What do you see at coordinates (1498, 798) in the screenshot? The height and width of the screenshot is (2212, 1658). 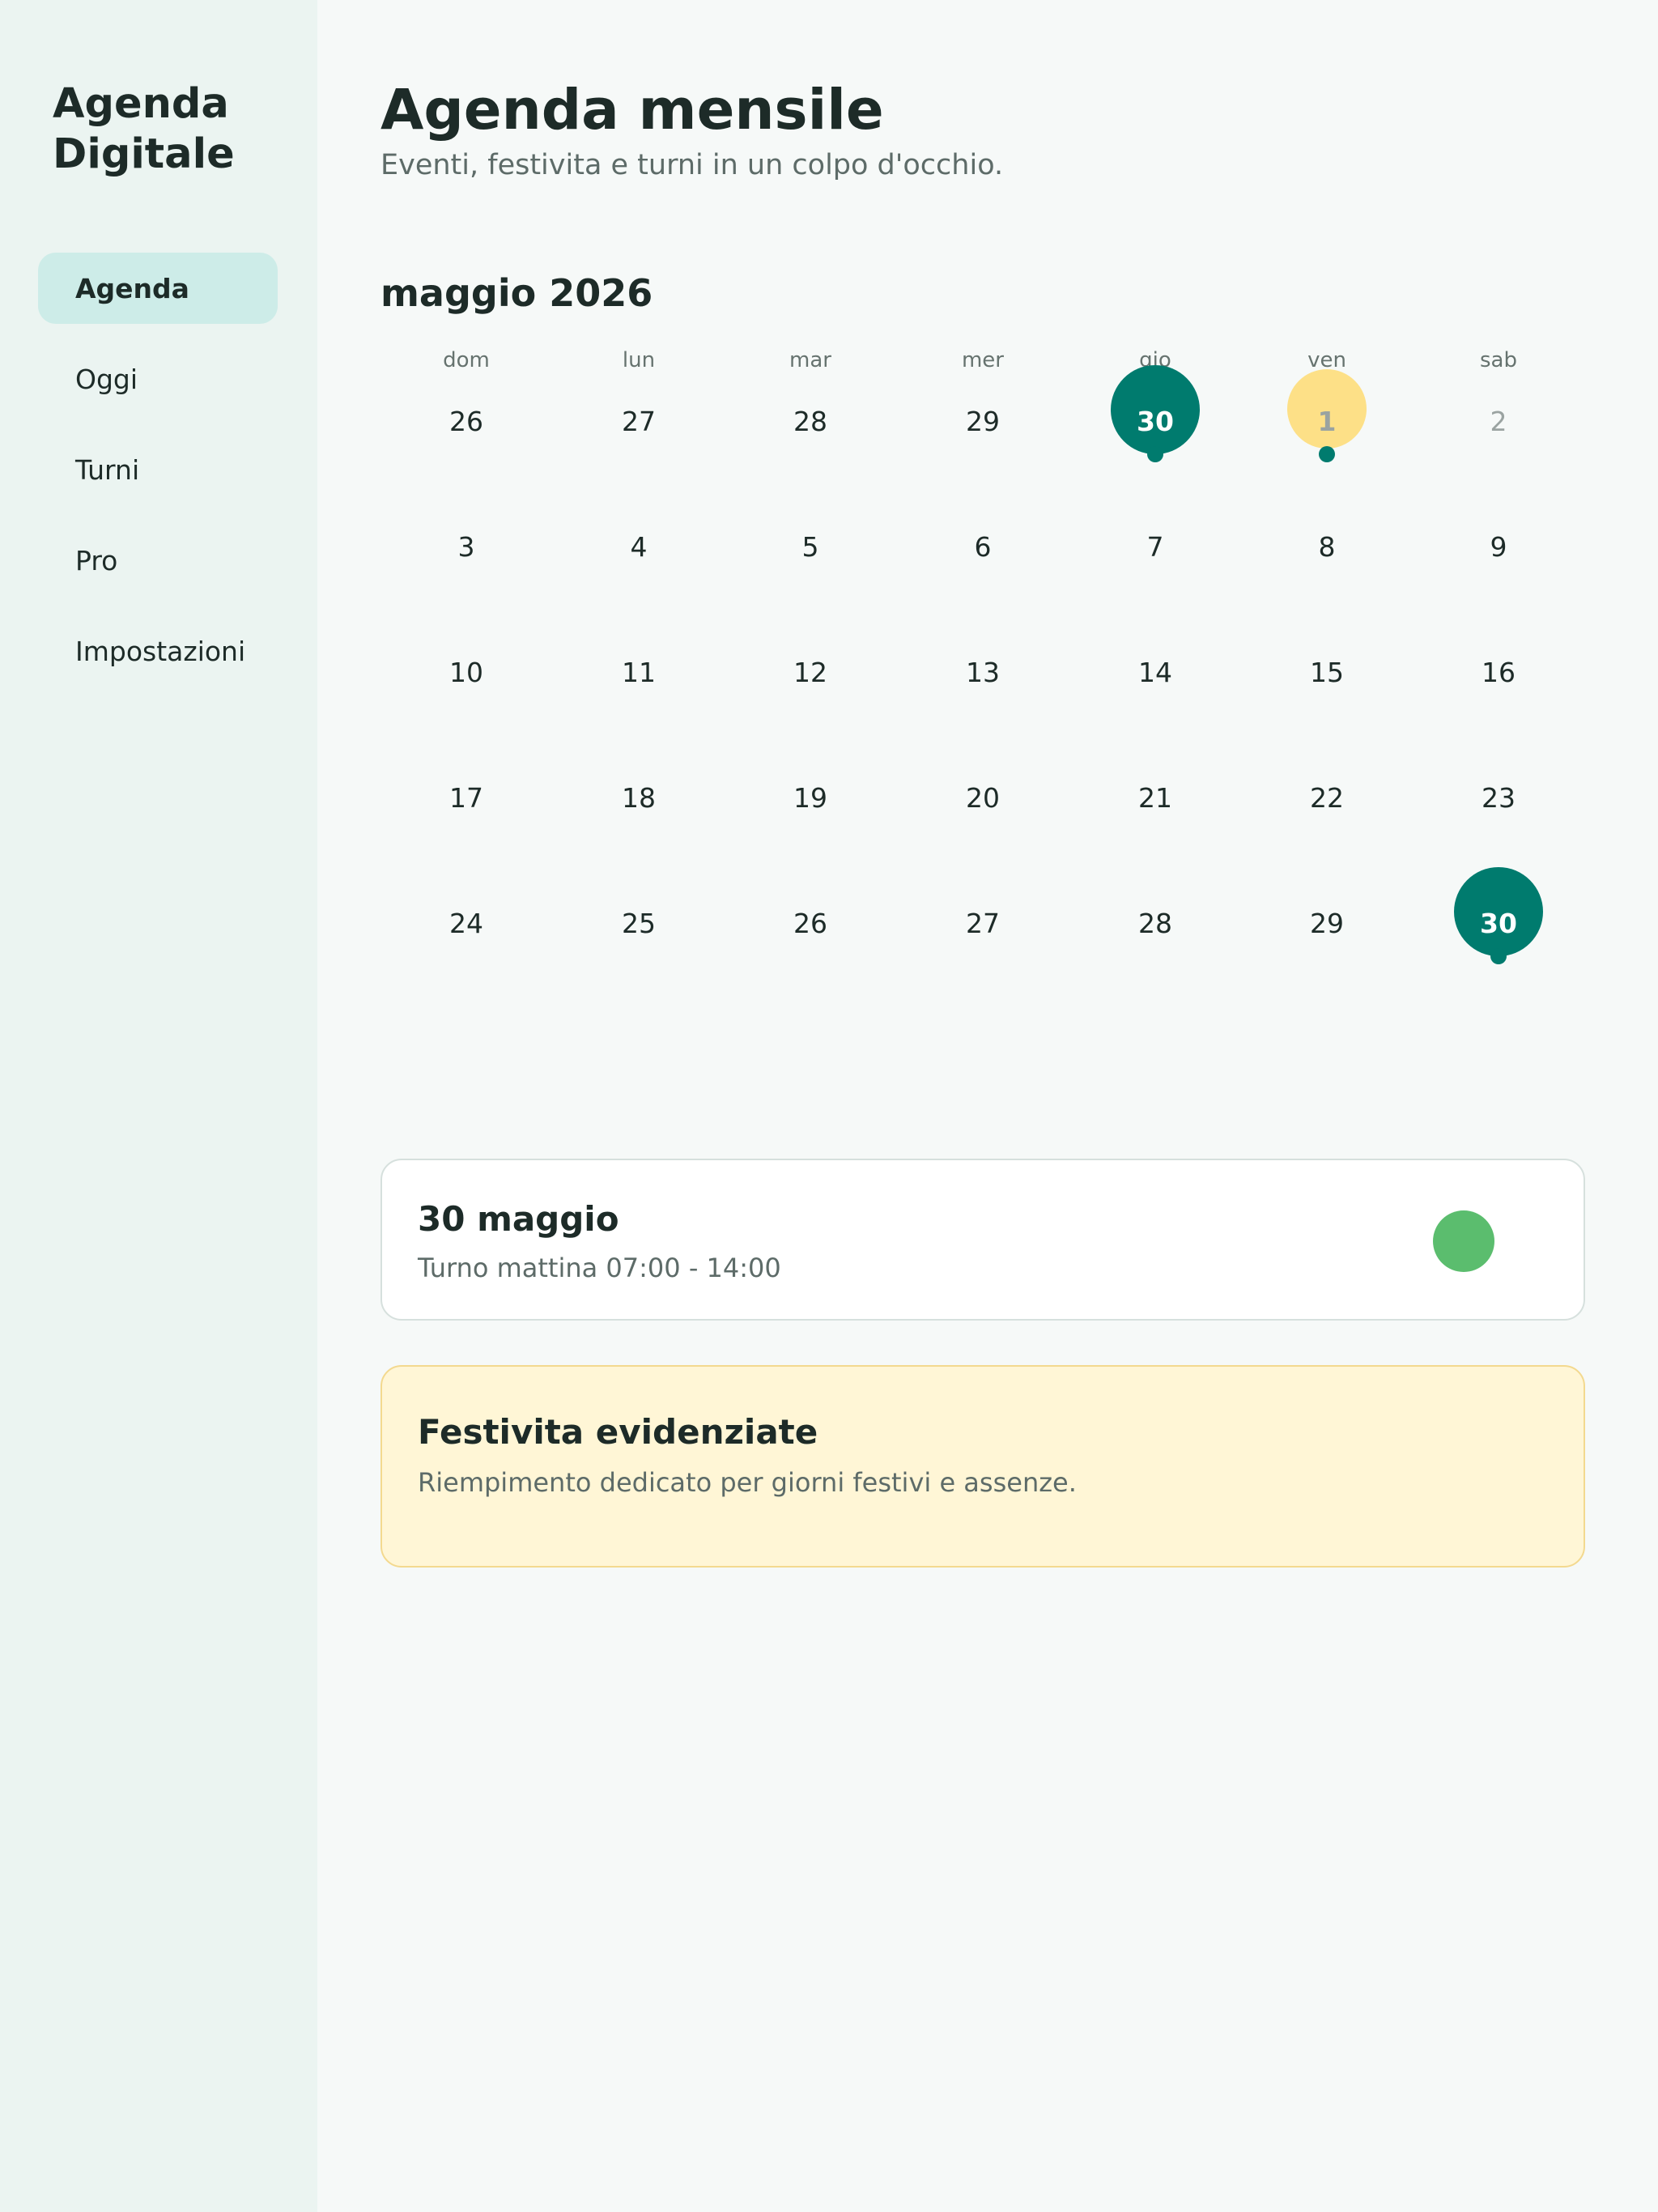 I see `calendar-day: 23` at bounding box center [1498, 798].